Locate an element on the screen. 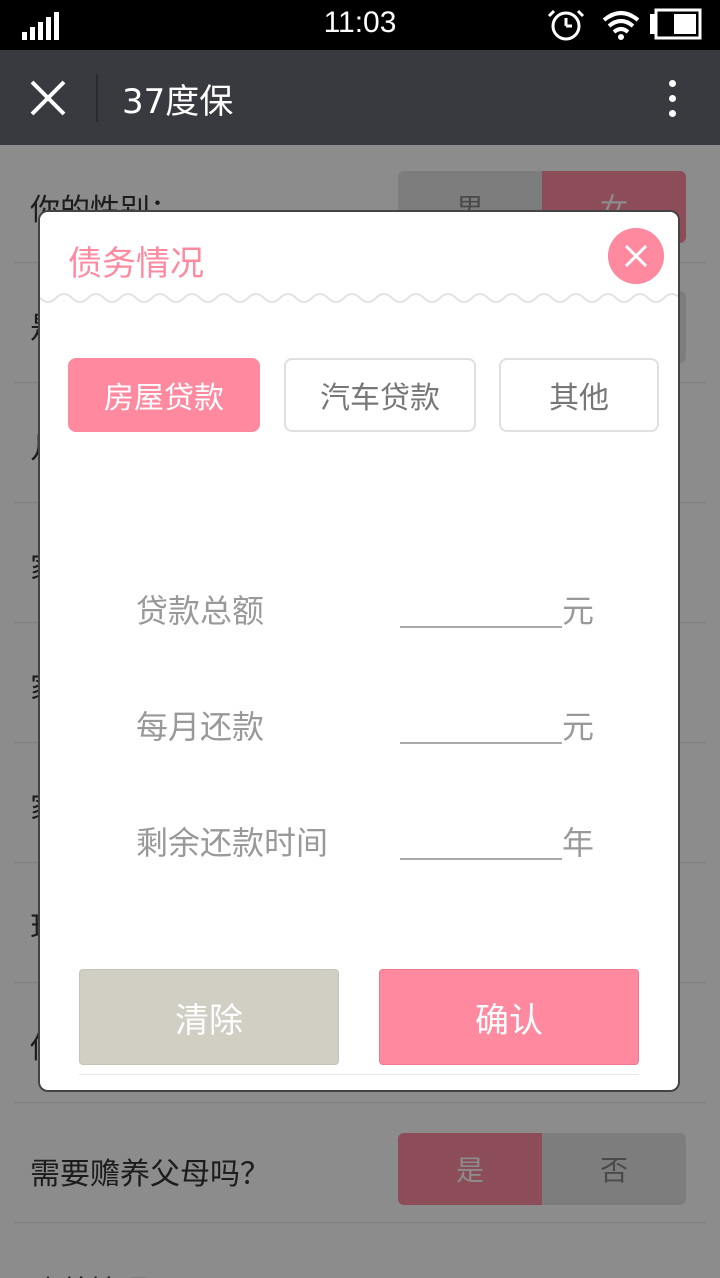  nav-divider is located at coordinates (97, 98).